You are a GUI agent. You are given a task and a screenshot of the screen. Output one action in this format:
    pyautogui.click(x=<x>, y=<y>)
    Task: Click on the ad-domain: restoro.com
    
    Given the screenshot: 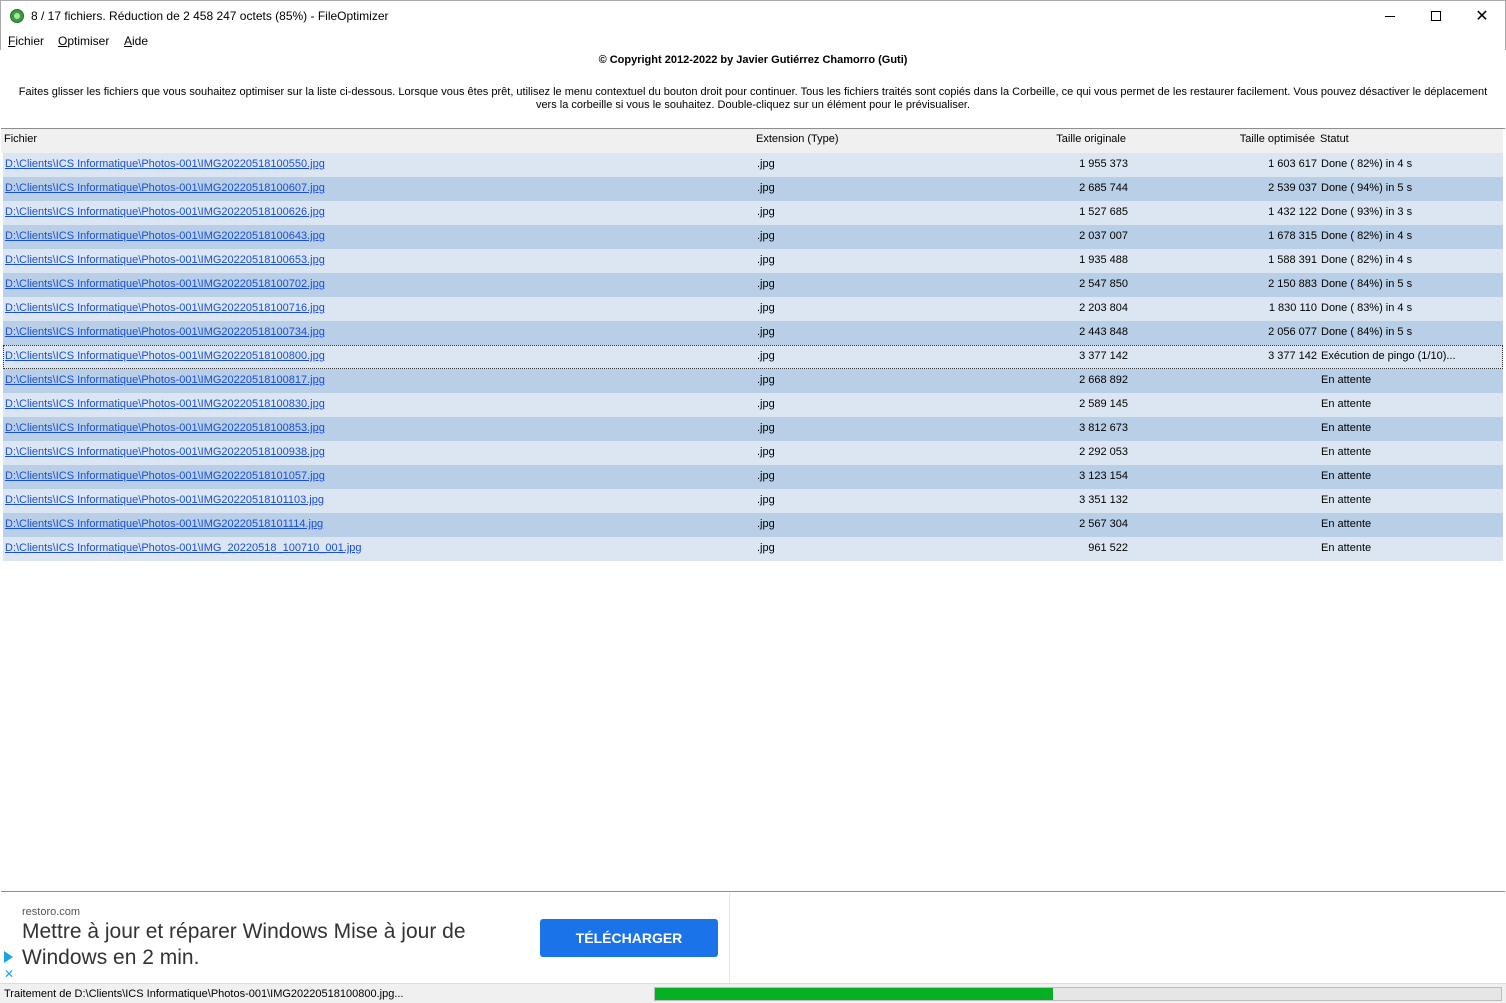 What is the action you would take?
    pyautogui.click(x=51, y=912)
    